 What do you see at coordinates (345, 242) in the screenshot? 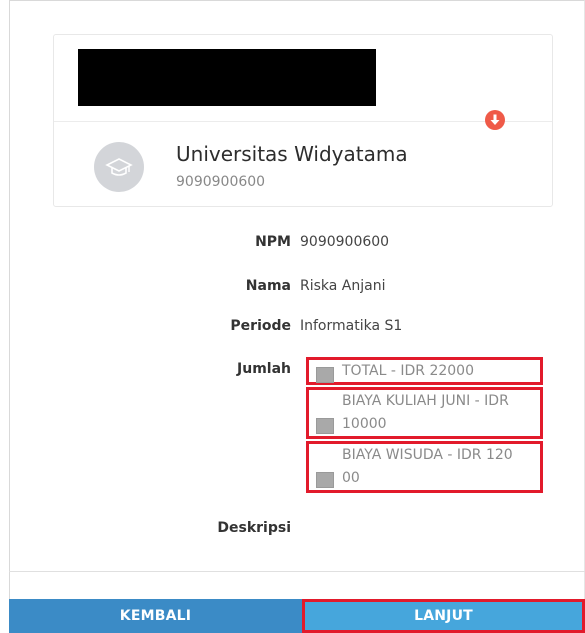
I see `npm-value: 9090900600` at bounding box center [345, 242].